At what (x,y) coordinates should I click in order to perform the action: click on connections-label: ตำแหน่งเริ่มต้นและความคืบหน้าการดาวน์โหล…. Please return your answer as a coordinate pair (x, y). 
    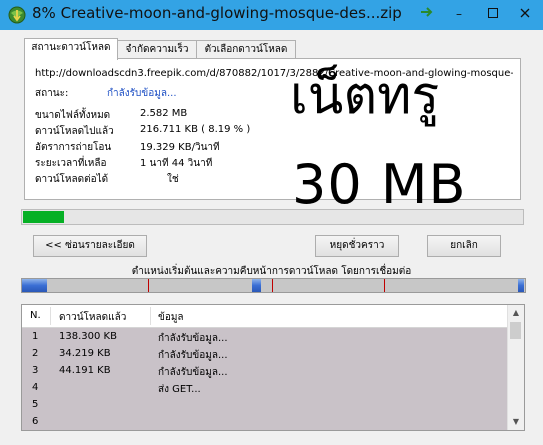
    Looking at the image, I should click on (271, 271).